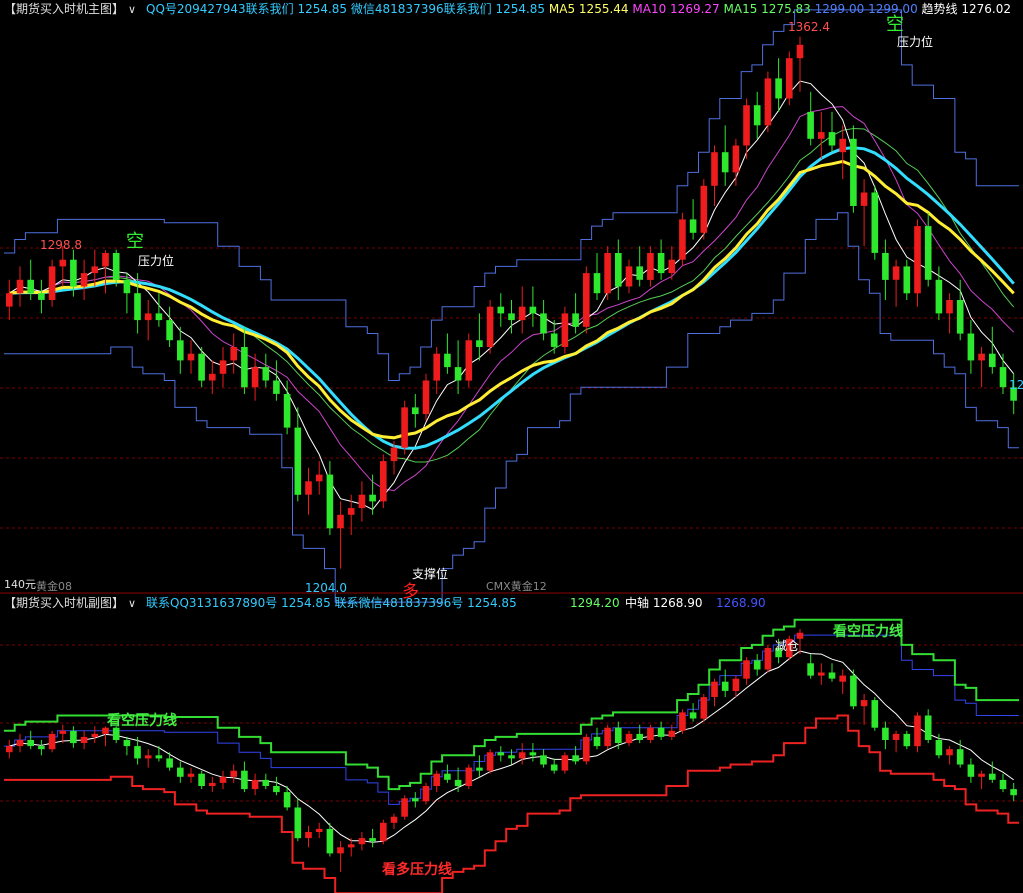  What do you see at coordinates (64, 602) in the screenshot?
I see `sub-title: 【期货买入时机副图】` at bounding box center [64, 602].